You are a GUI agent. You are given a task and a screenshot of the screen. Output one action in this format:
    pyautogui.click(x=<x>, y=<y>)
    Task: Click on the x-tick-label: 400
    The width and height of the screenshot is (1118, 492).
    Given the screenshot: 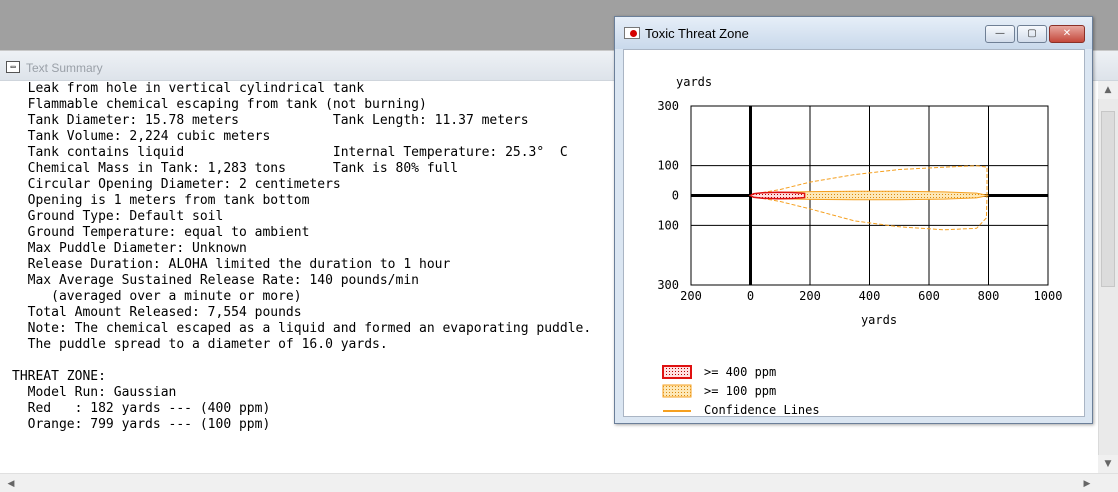 What is the action you would take?
    pyautogui.click(x=870, y=296)
    